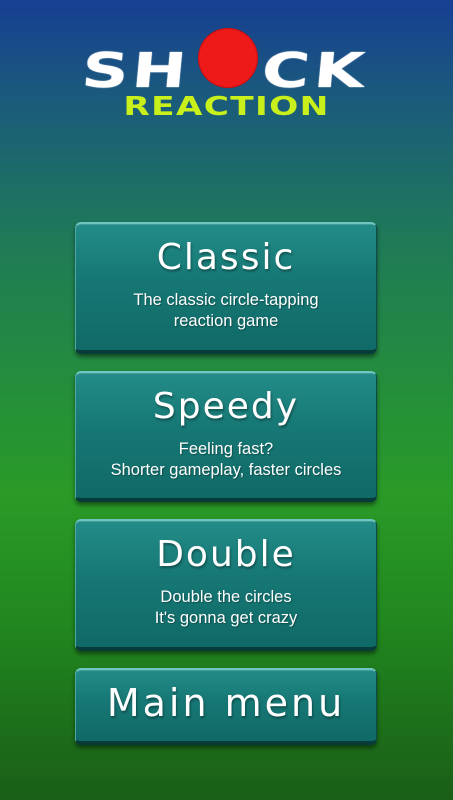 The width and height of the screenshot is (453, 800). Describe the element at coordinates (226, 554) in the screenshot. I see `double-title: Double` at that location.